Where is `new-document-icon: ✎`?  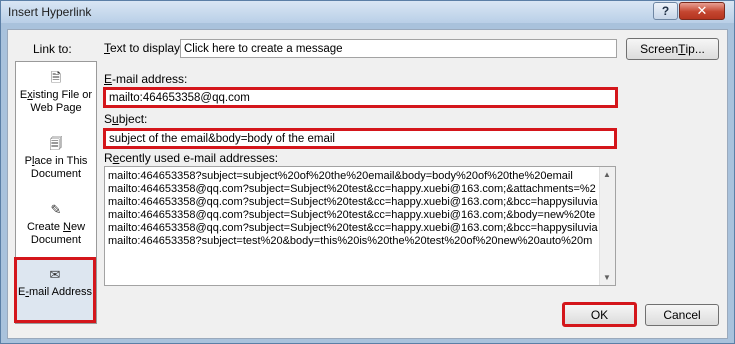
new-document-icon: ✎ is located at coordinates (56, 209).